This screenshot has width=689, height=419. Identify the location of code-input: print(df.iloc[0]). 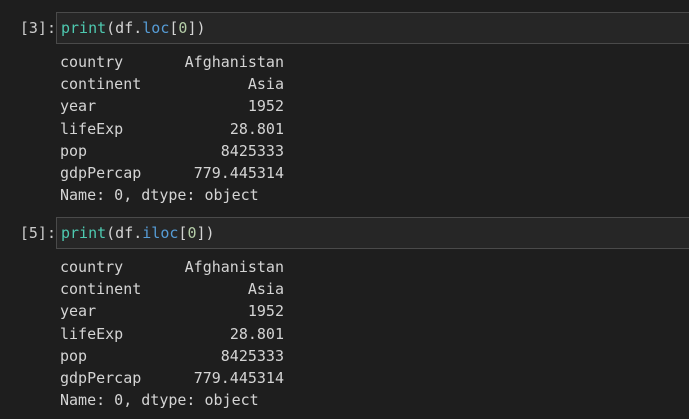
(372, 233).